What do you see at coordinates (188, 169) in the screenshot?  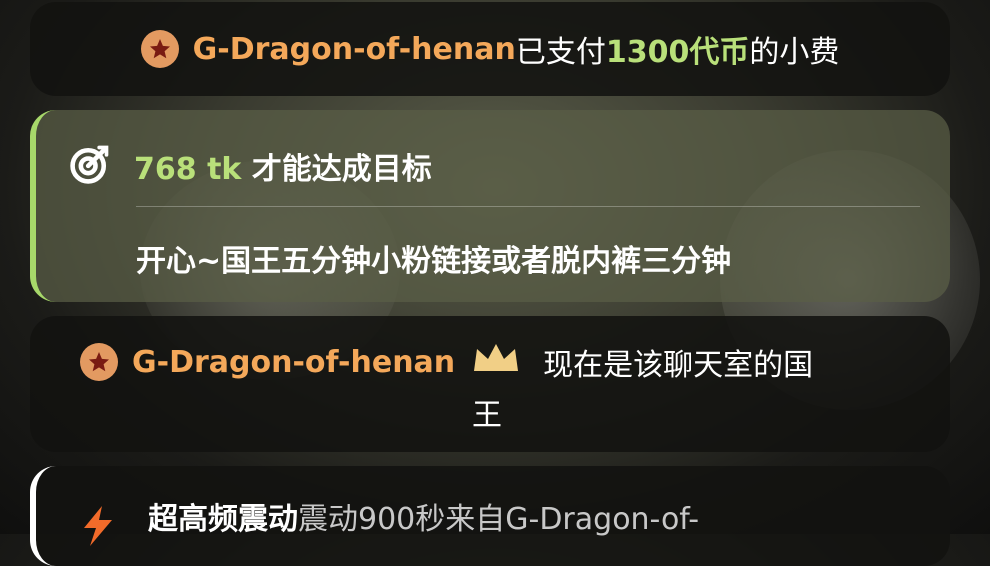 I see `goal-amount: 768 tk` at bounding box center [188, 169].